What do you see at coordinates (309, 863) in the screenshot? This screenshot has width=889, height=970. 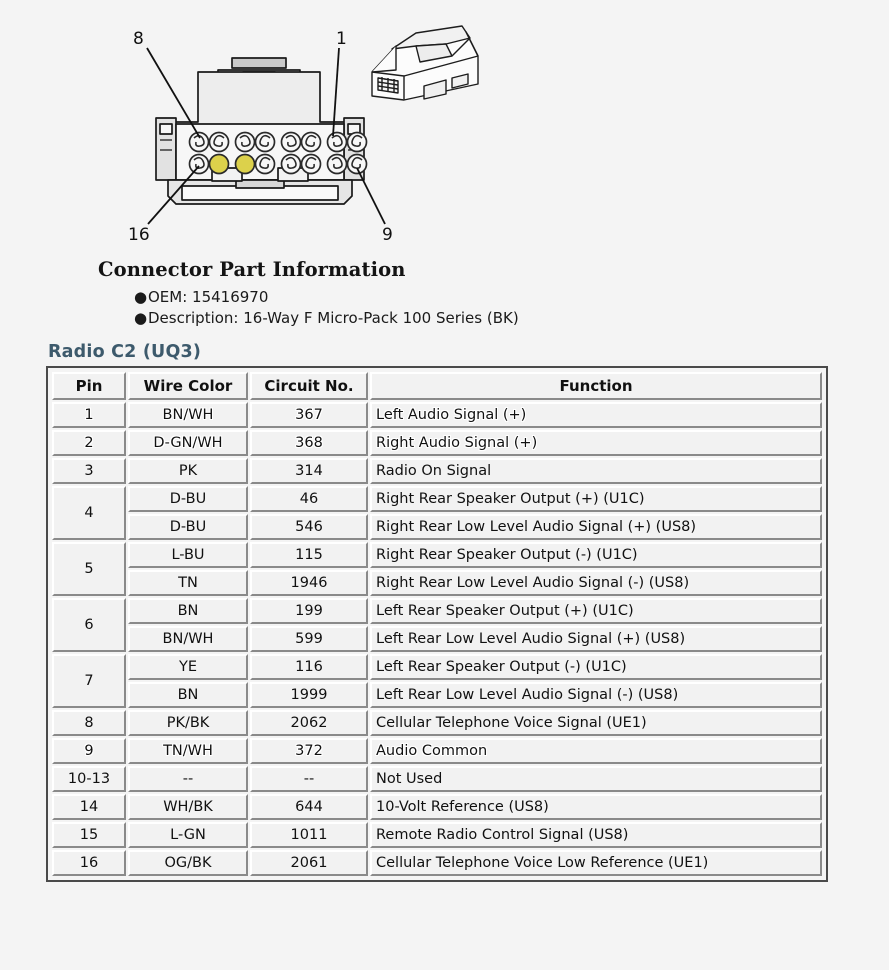 I see `cell-circuit-no: 2061` at bounding box center [309, 863].